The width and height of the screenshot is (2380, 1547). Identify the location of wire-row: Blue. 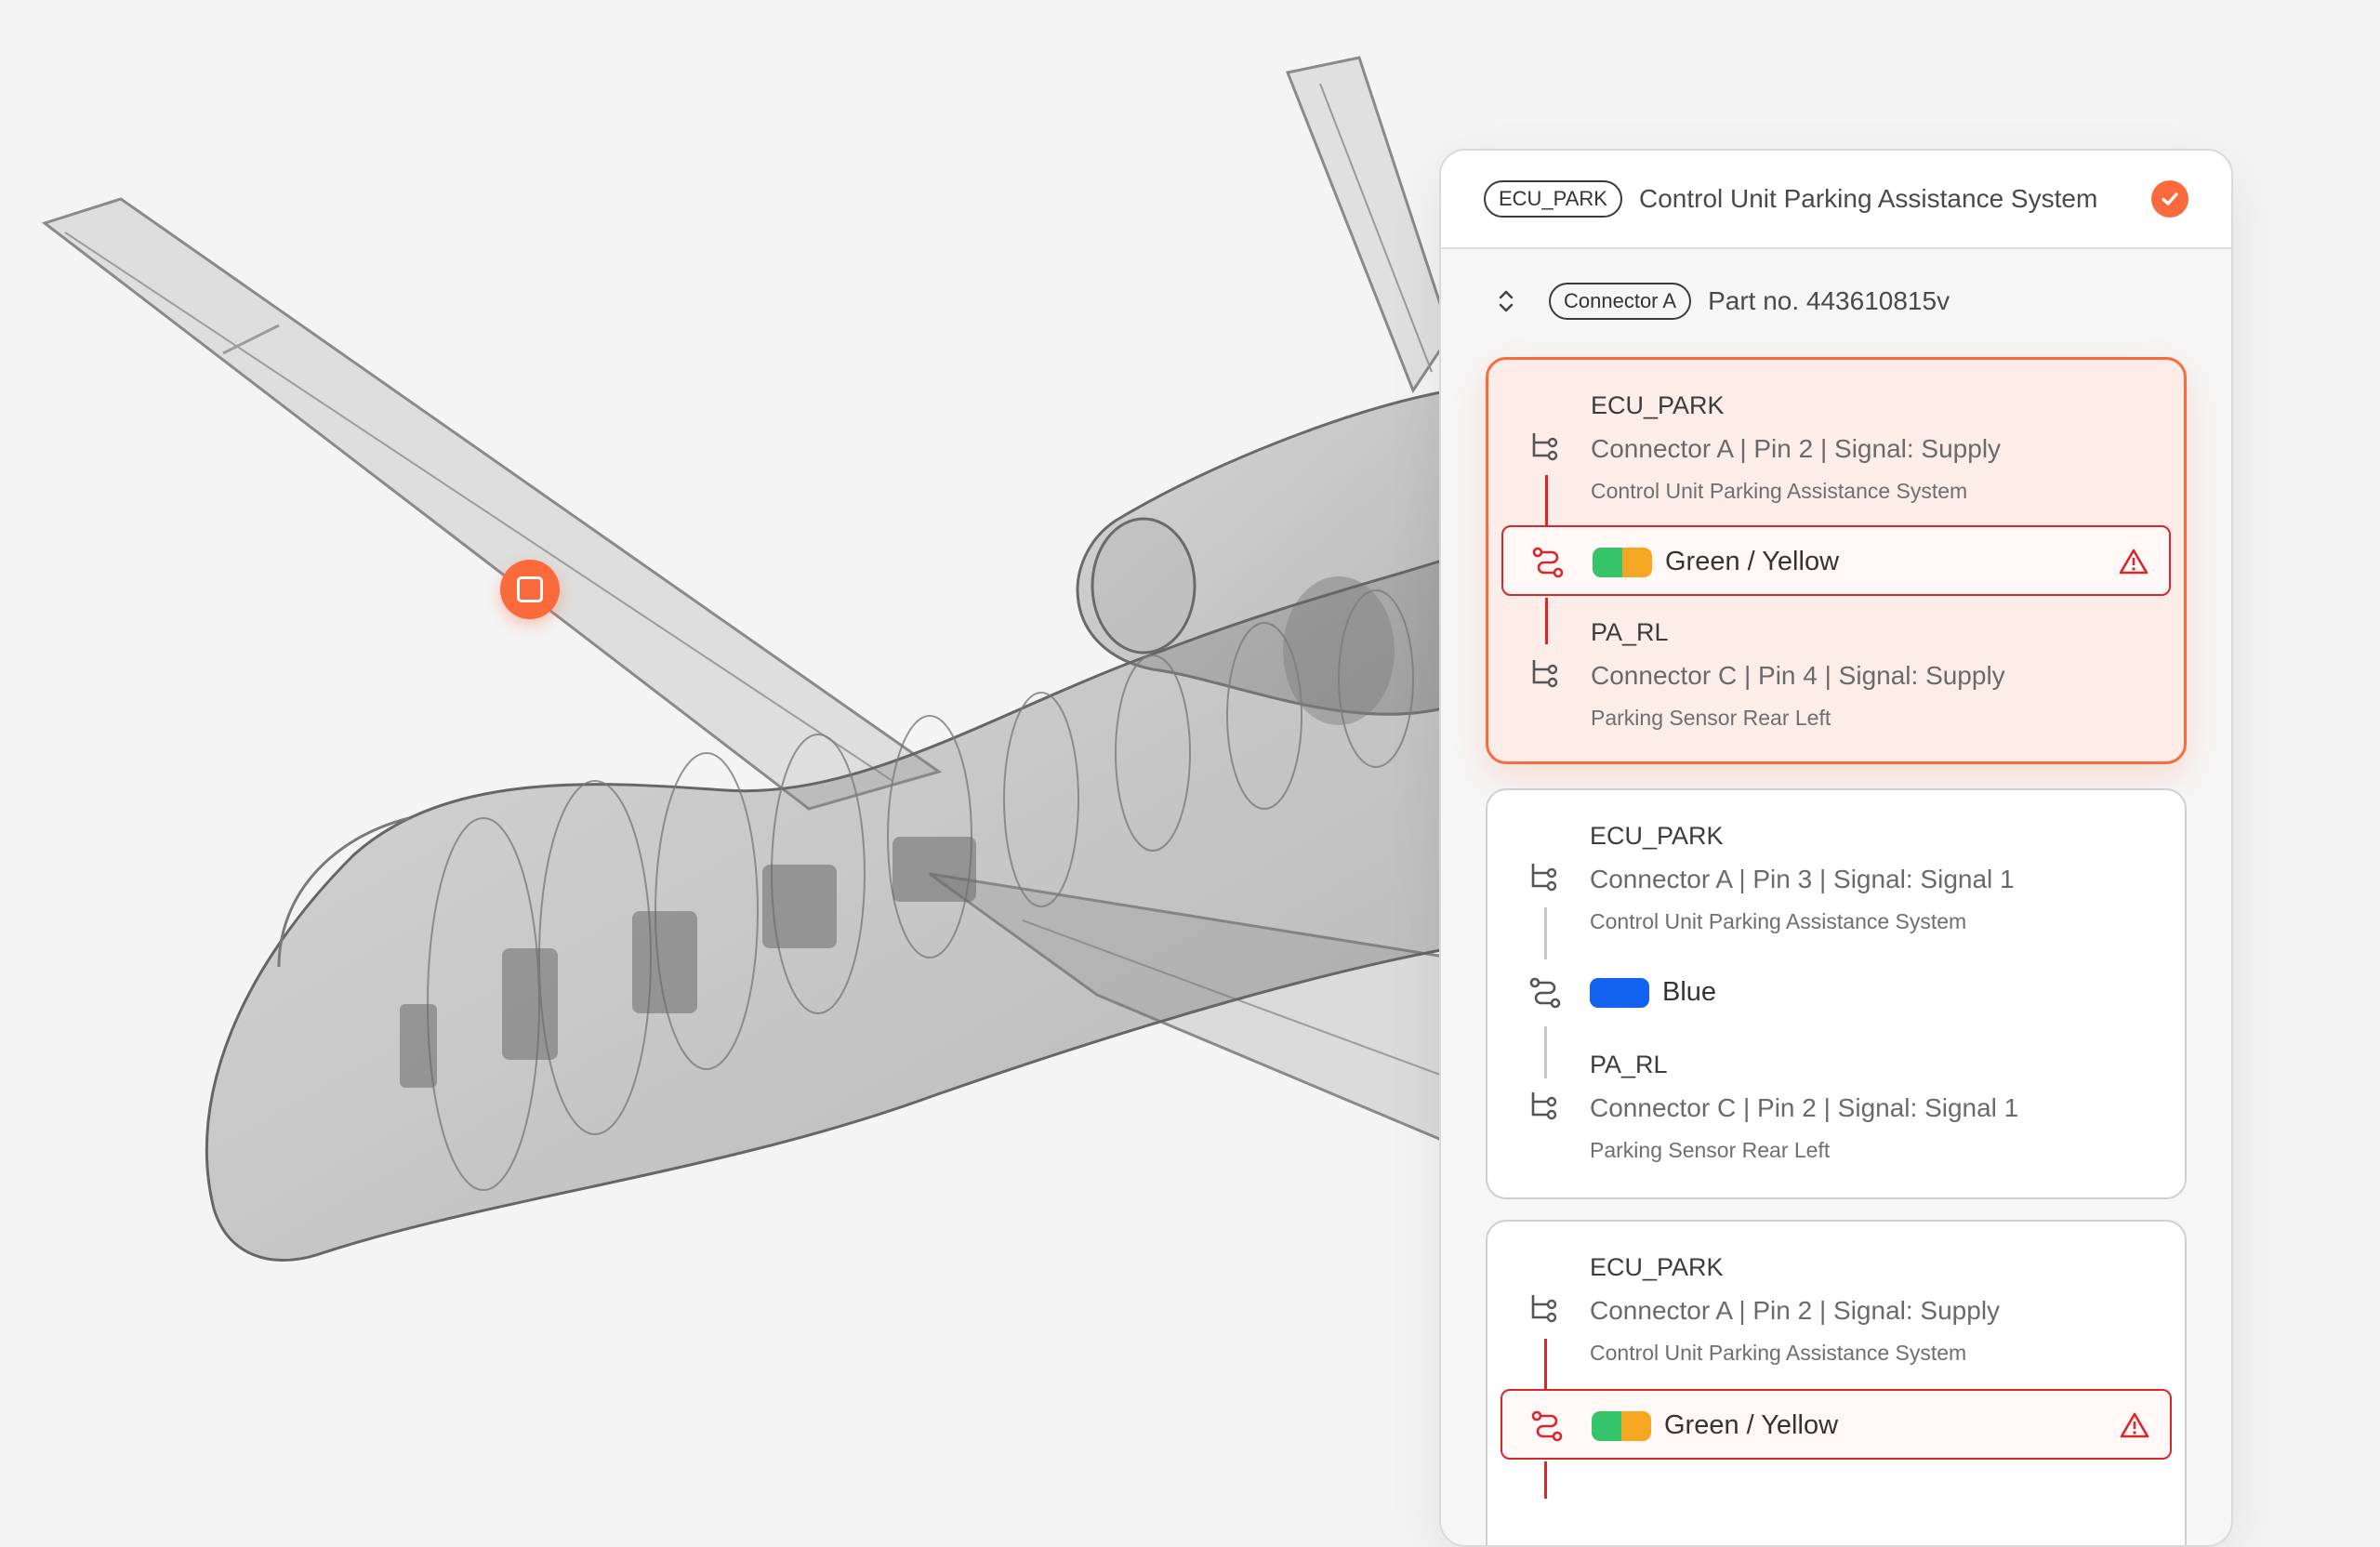
(1836, 993).